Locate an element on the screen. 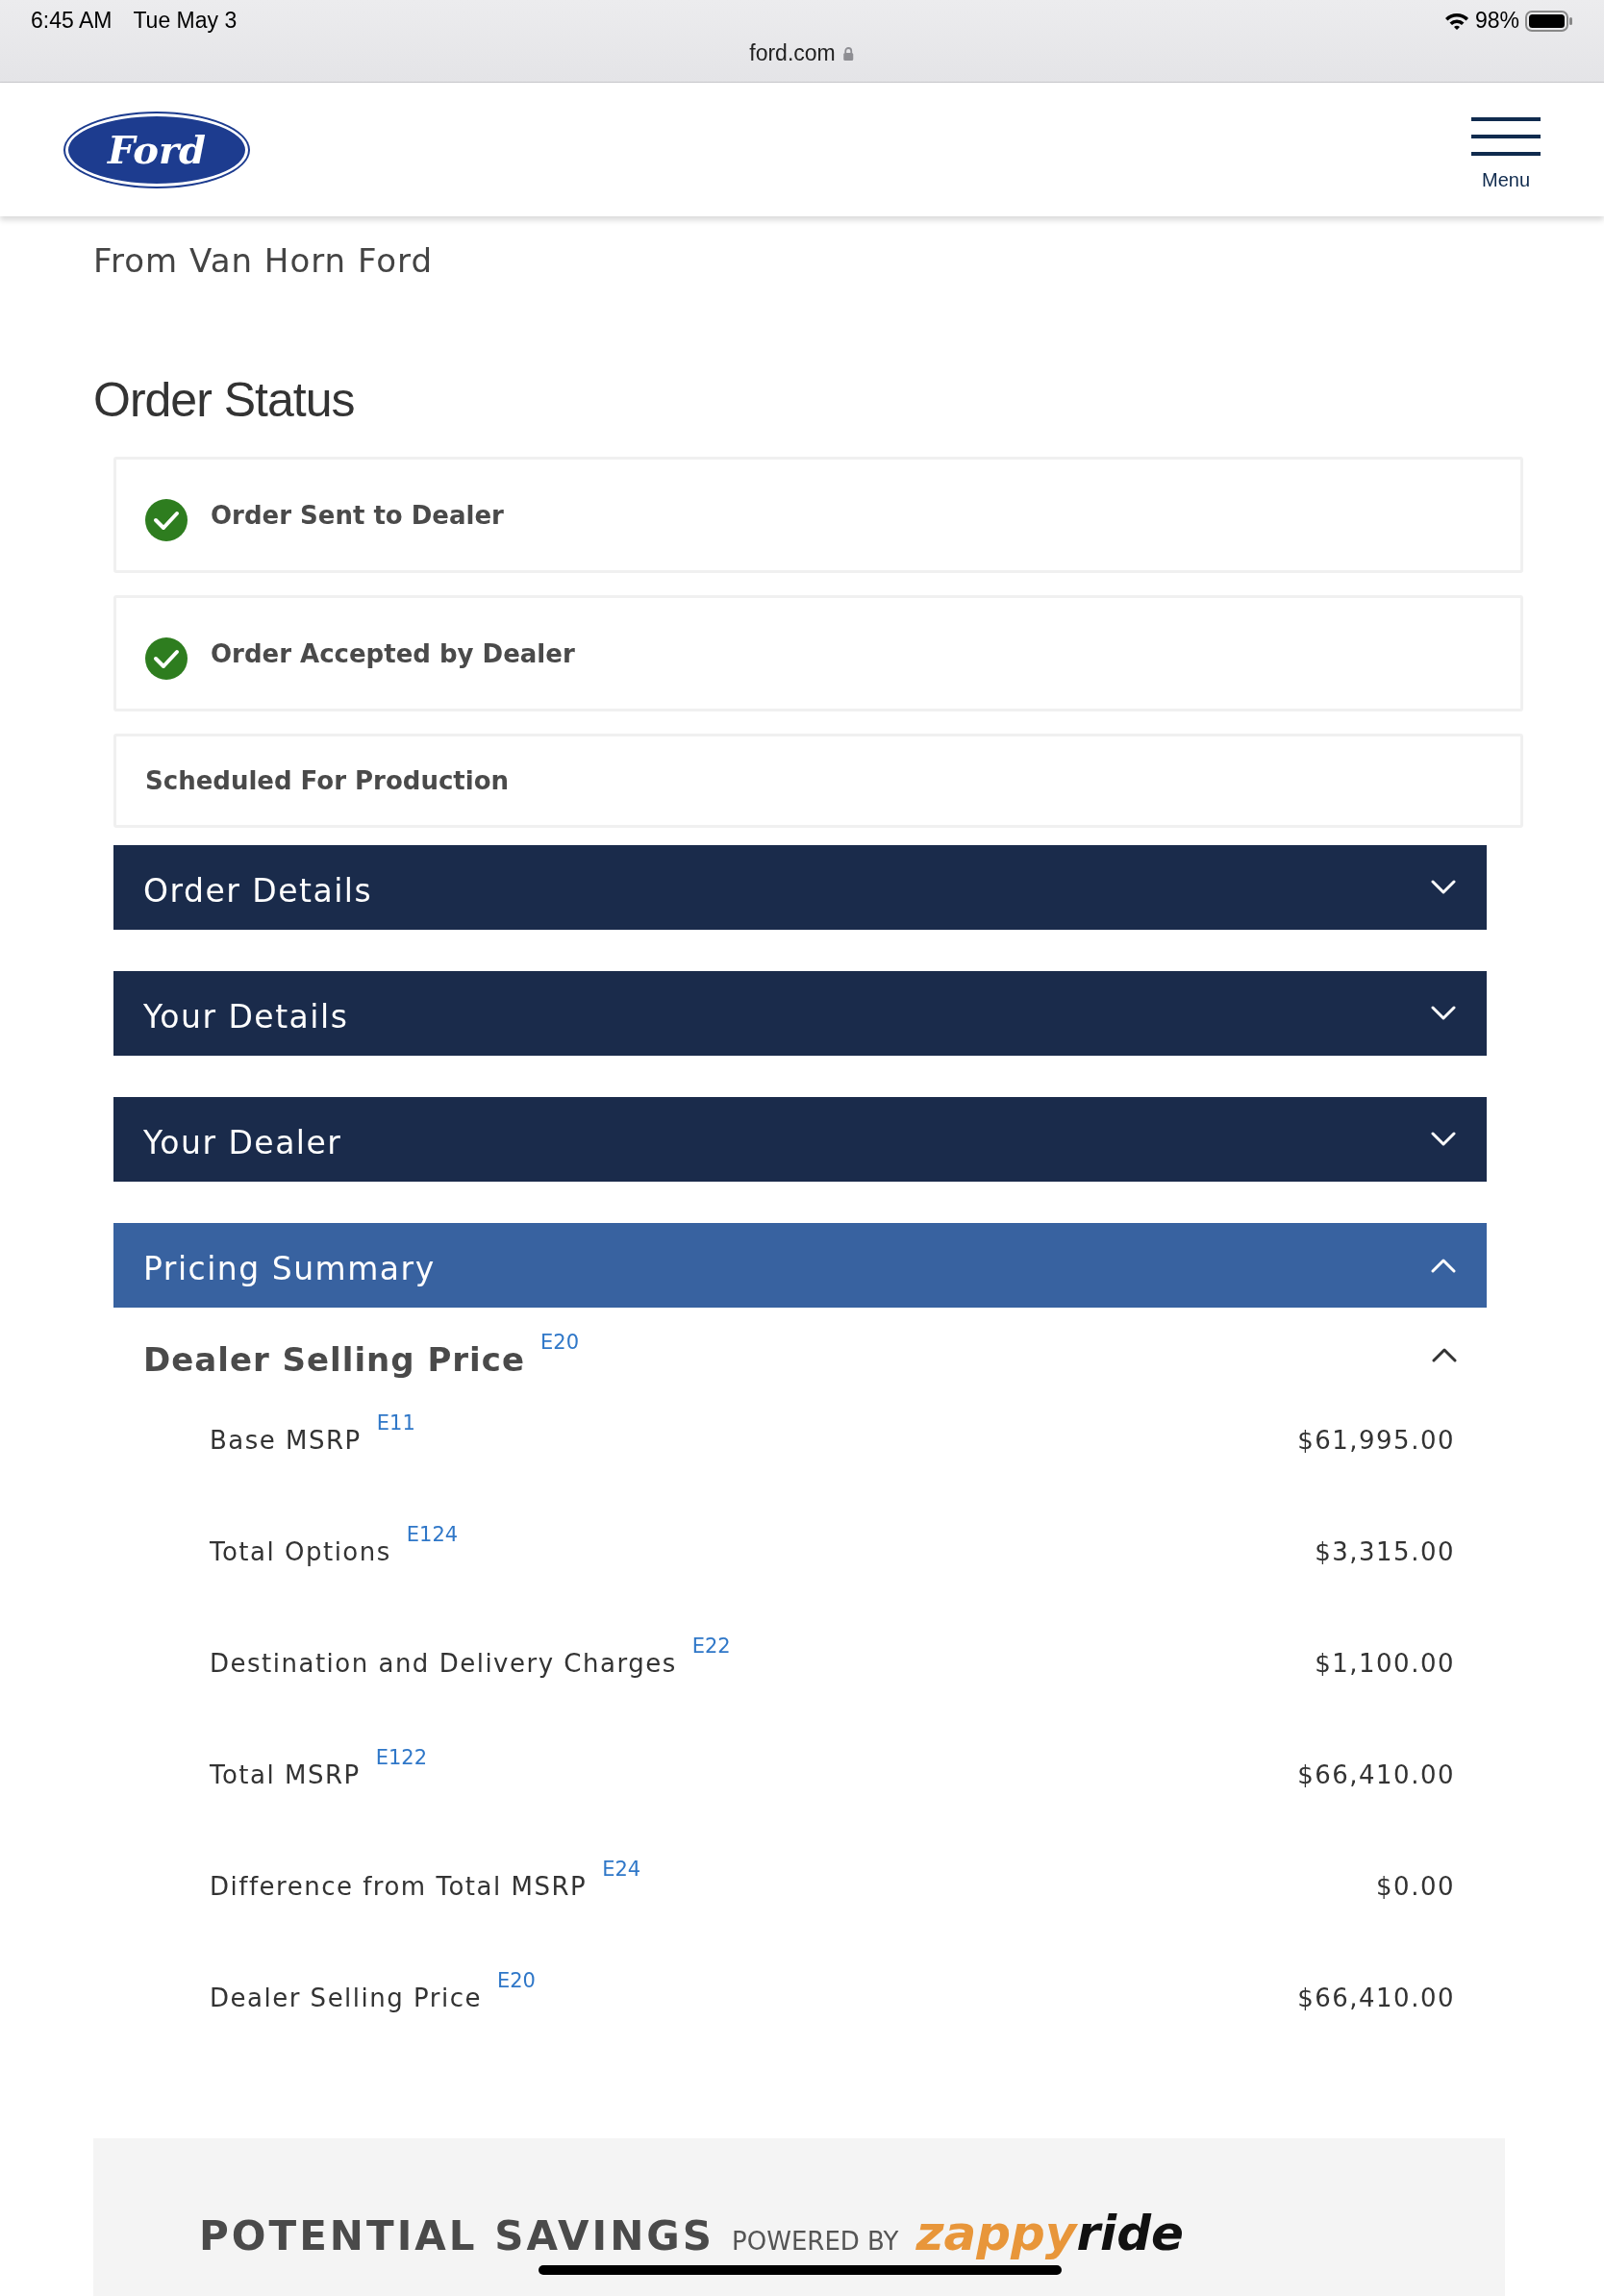 Image resolution: width=1604 pixels, height=2296 pixels. powered-by-text: POWERED BY is located at coordinates (815, 2241).